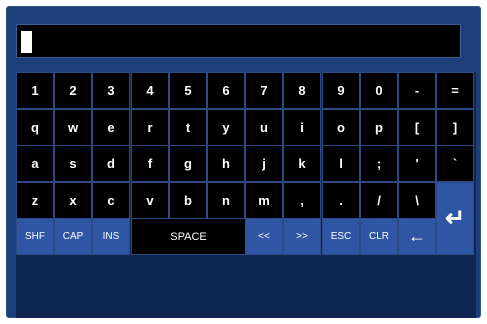 This screenshot has height=324, width=487. I want to click on insert-key: INS, so click(111, 236).